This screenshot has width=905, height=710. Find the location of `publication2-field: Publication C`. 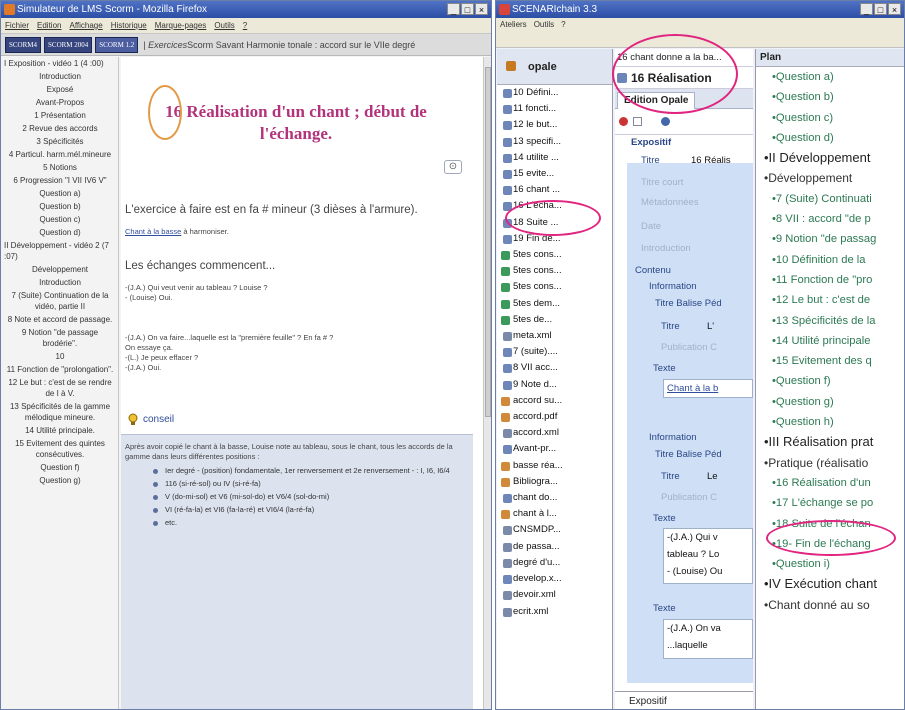

publication2-field: Publication C is located at coordinates (689, 497).